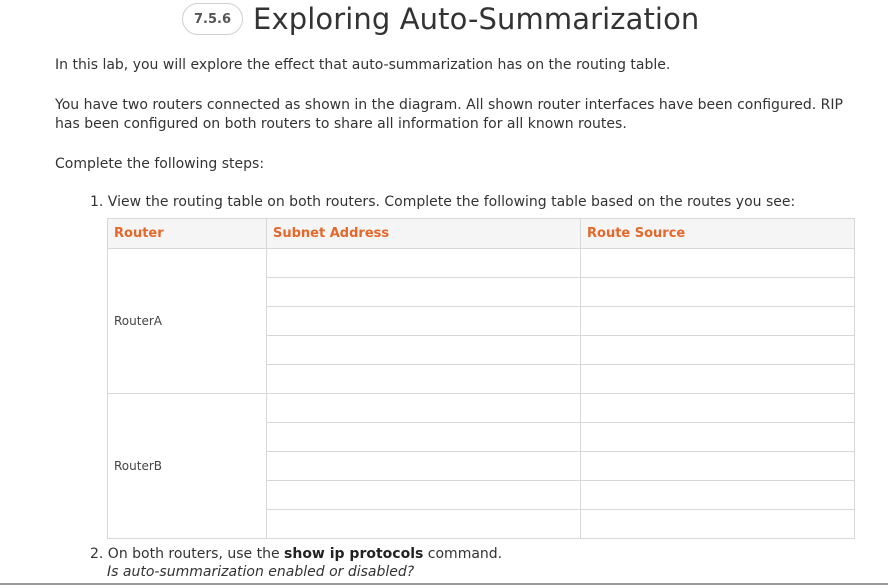 This screenshot has height=588, width=888. I want to click on table-header-row: Router Subnet Address Route Source, so click(481, 233).